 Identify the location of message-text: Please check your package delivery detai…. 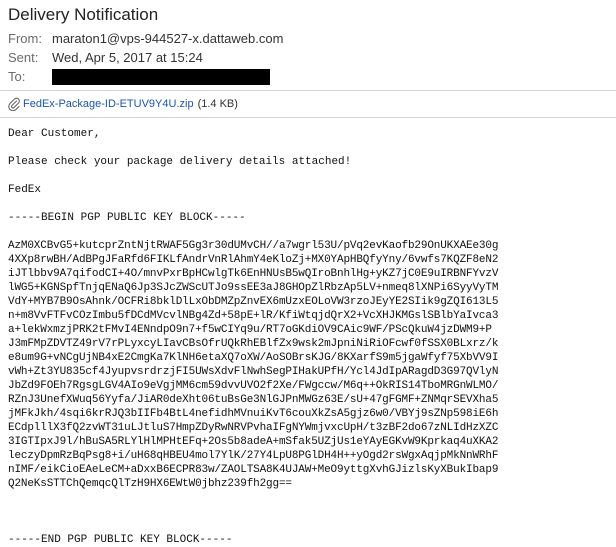
(180, 162).